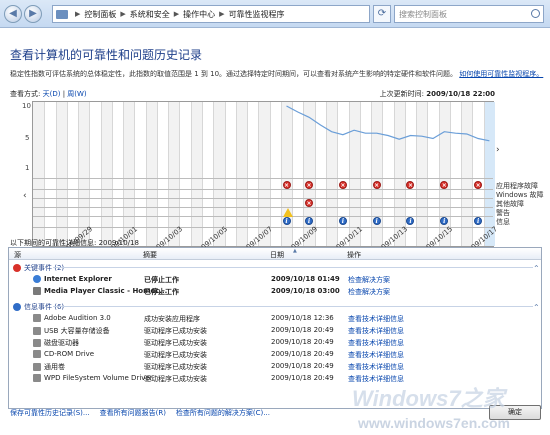  I want to click on driver-icon, so click(37, 378).